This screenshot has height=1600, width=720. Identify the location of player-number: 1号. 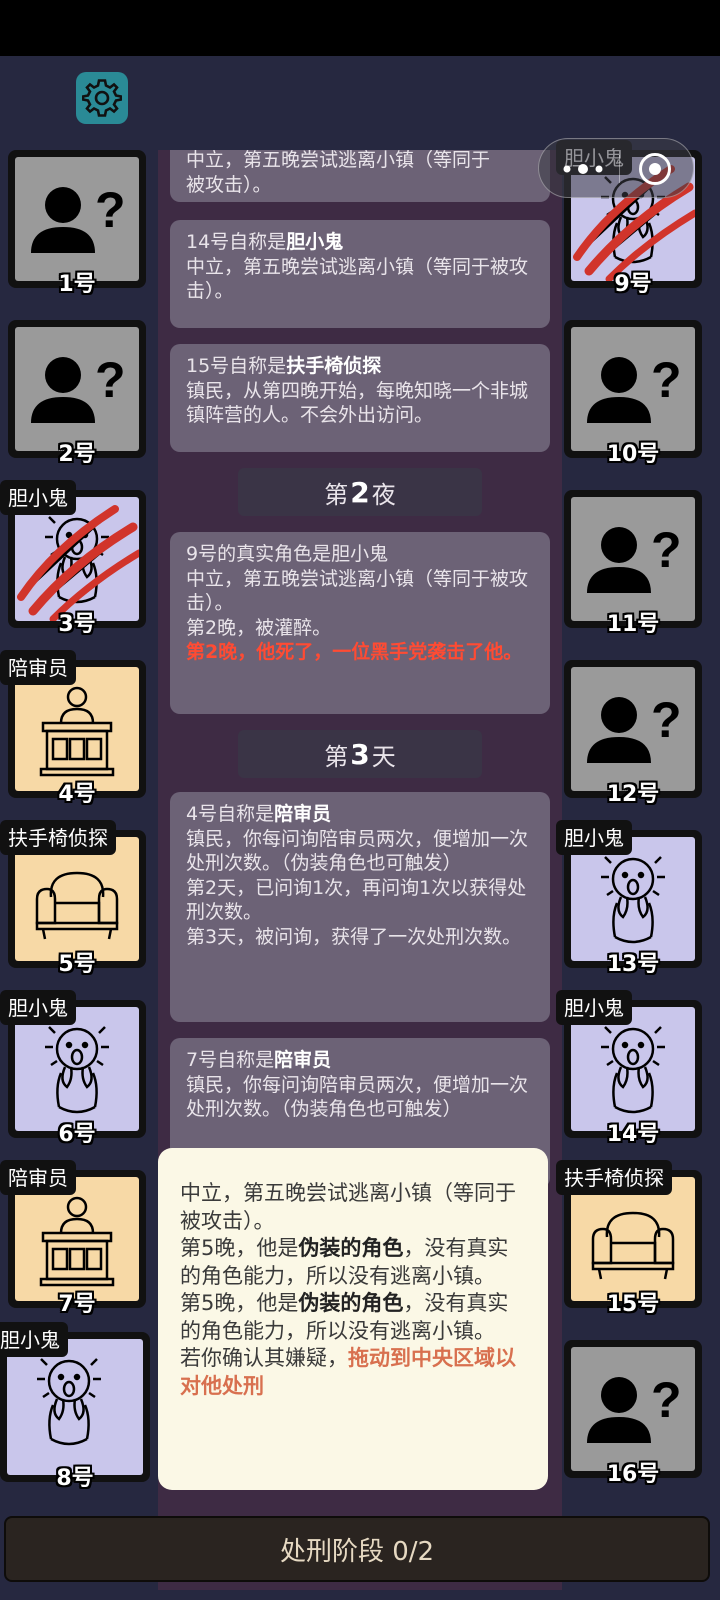
(77, 284).